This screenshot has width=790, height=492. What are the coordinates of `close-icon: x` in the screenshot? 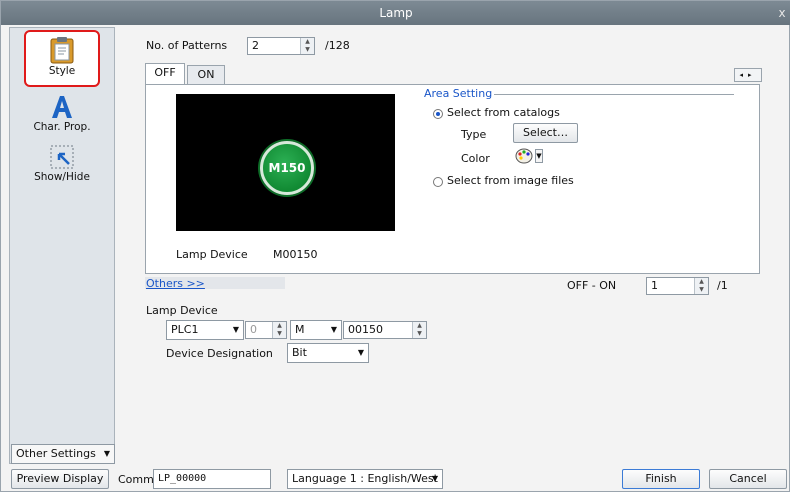 It's located at (782, 13).